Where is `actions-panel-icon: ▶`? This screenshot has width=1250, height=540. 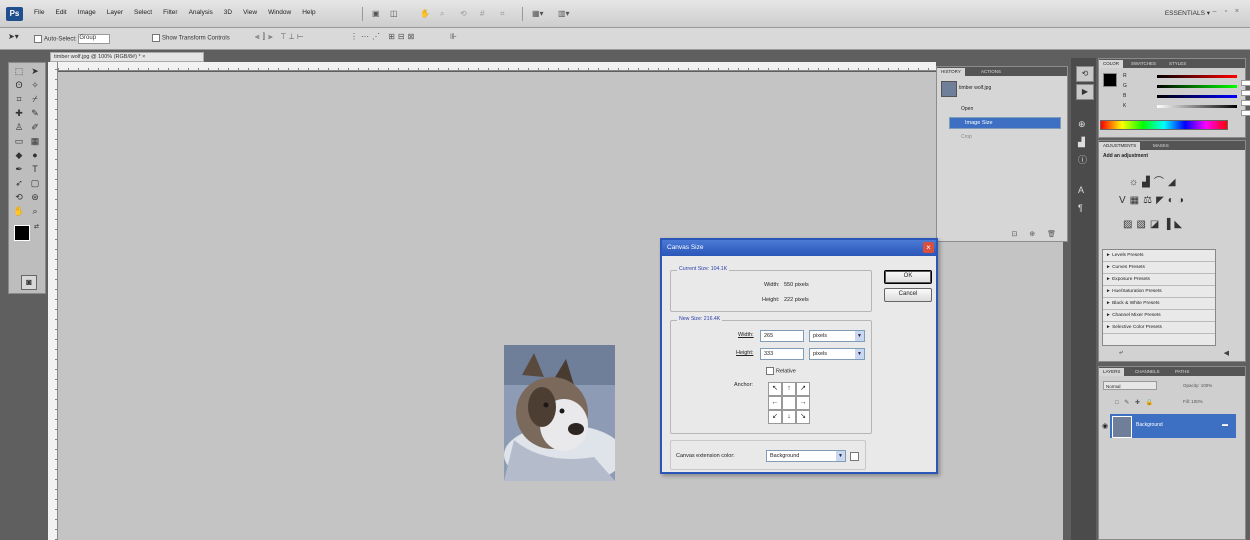 actions-panel-icon: ▶ is located at coordinates (1085, 92).